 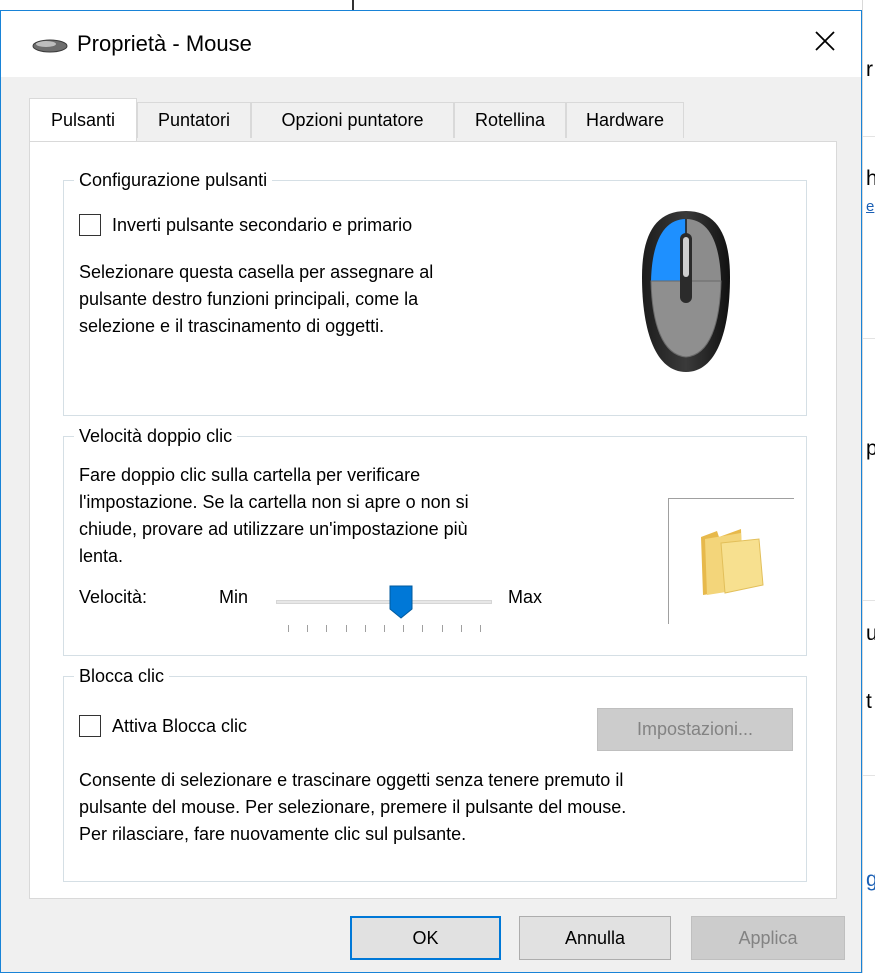 What do you see at coordinates (156, 436) in the screenshot?
I see `group-title: Velocità doppio clic` at bounding box center [156, 436].